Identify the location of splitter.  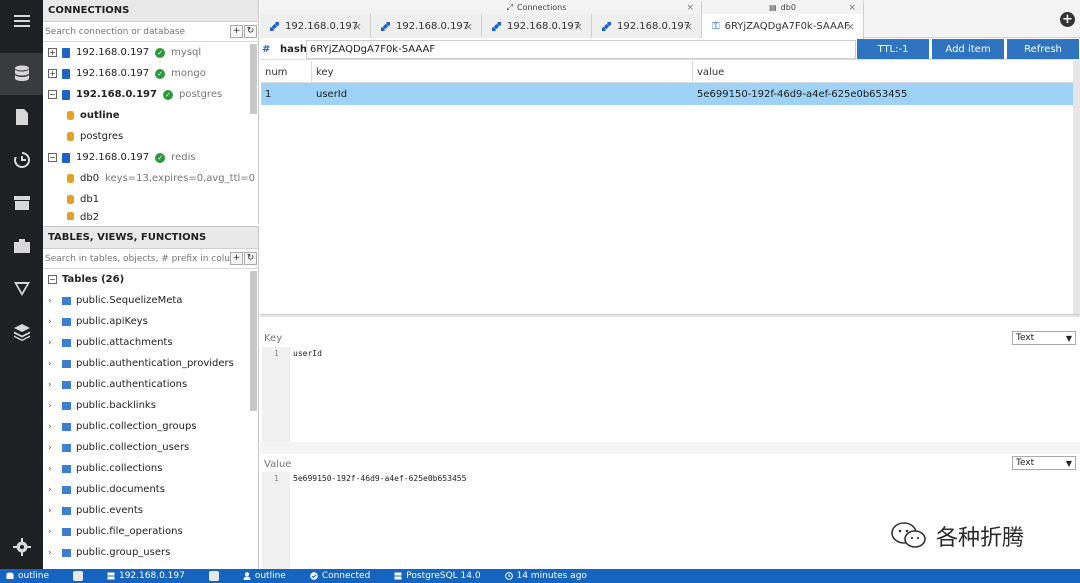
(670, 315).